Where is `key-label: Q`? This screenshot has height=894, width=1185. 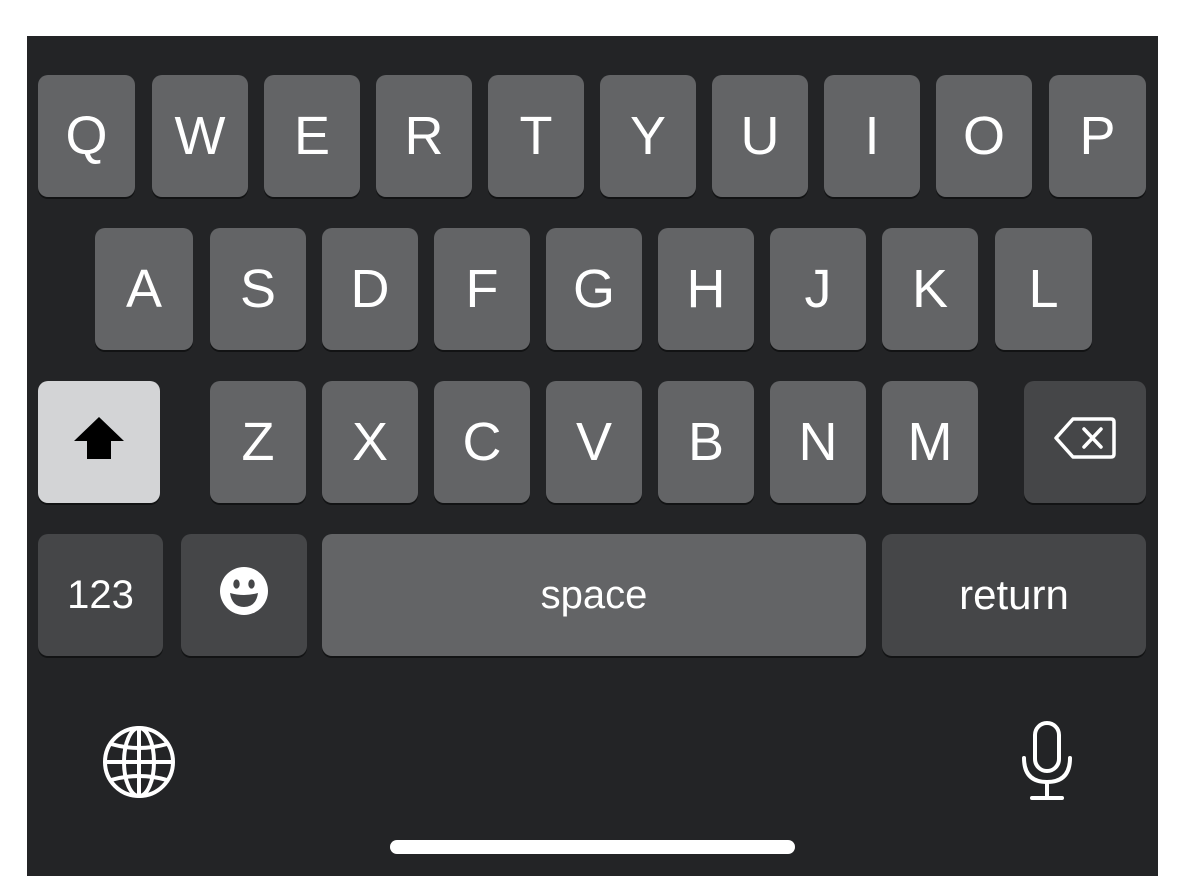 key-label: Q is located at coordinates (86, 136).